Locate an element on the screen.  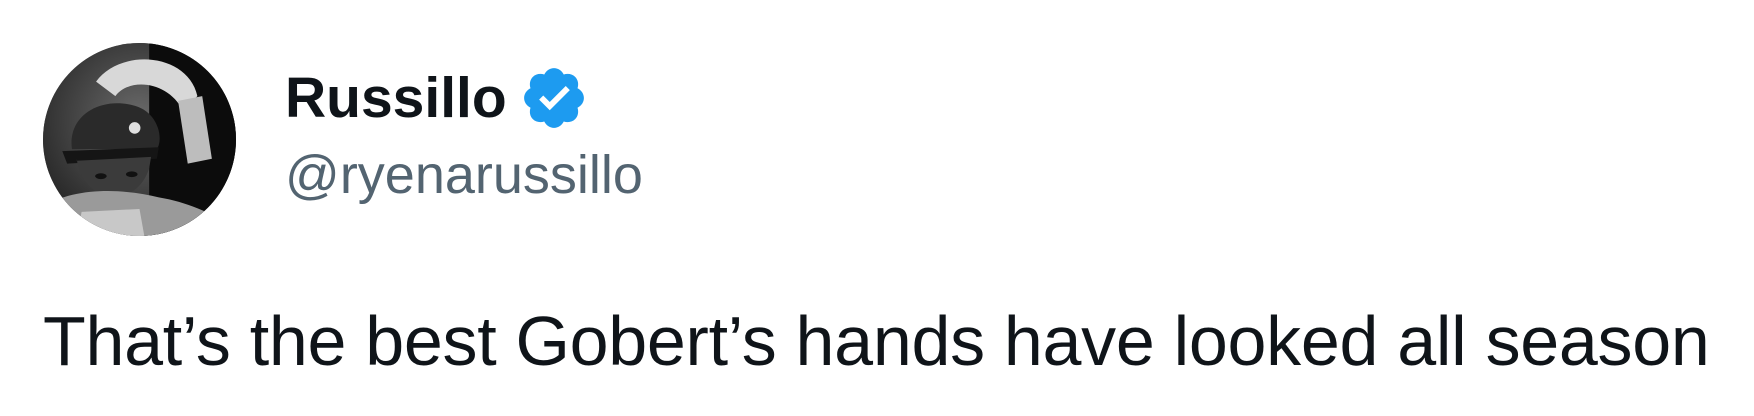
author-name-row: Russillo is located at coordinates (437, 98).